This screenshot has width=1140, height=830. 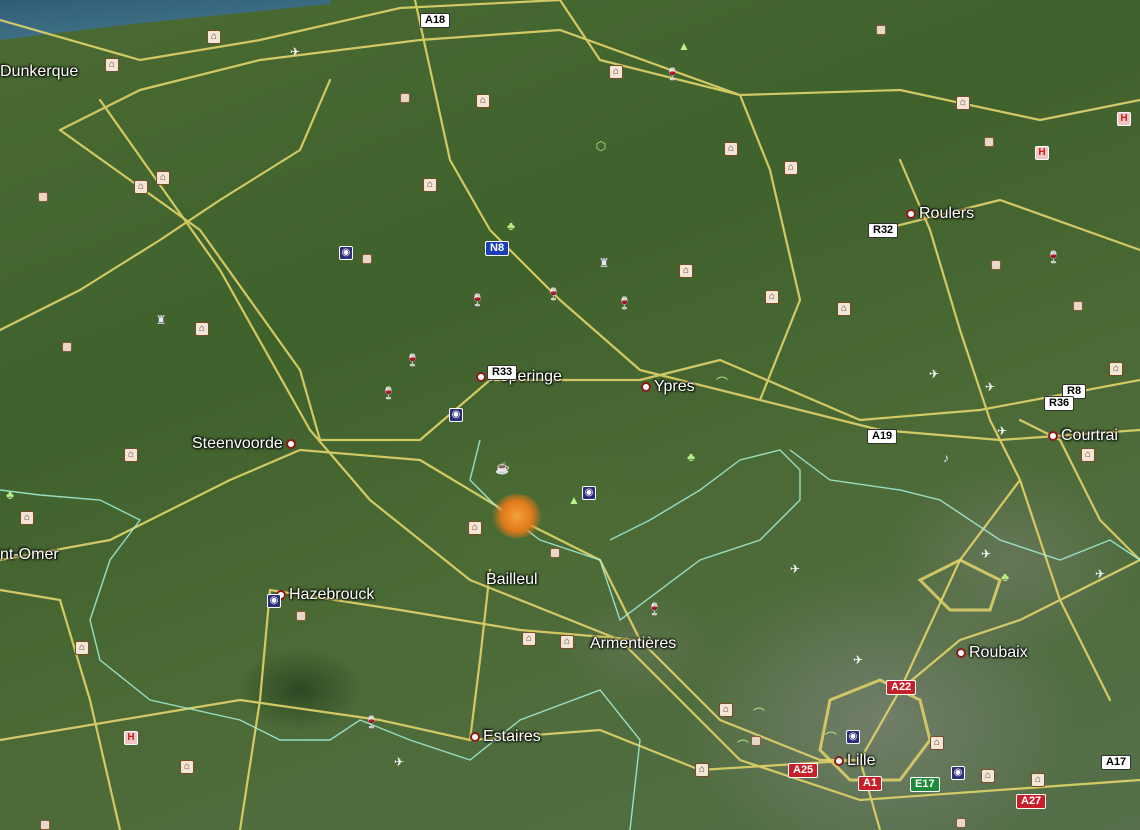 What do you see at coordinates (505, 737) in the screenshot?
I see `city-label-estaires: Estaires` at bounding box center [505, 737].